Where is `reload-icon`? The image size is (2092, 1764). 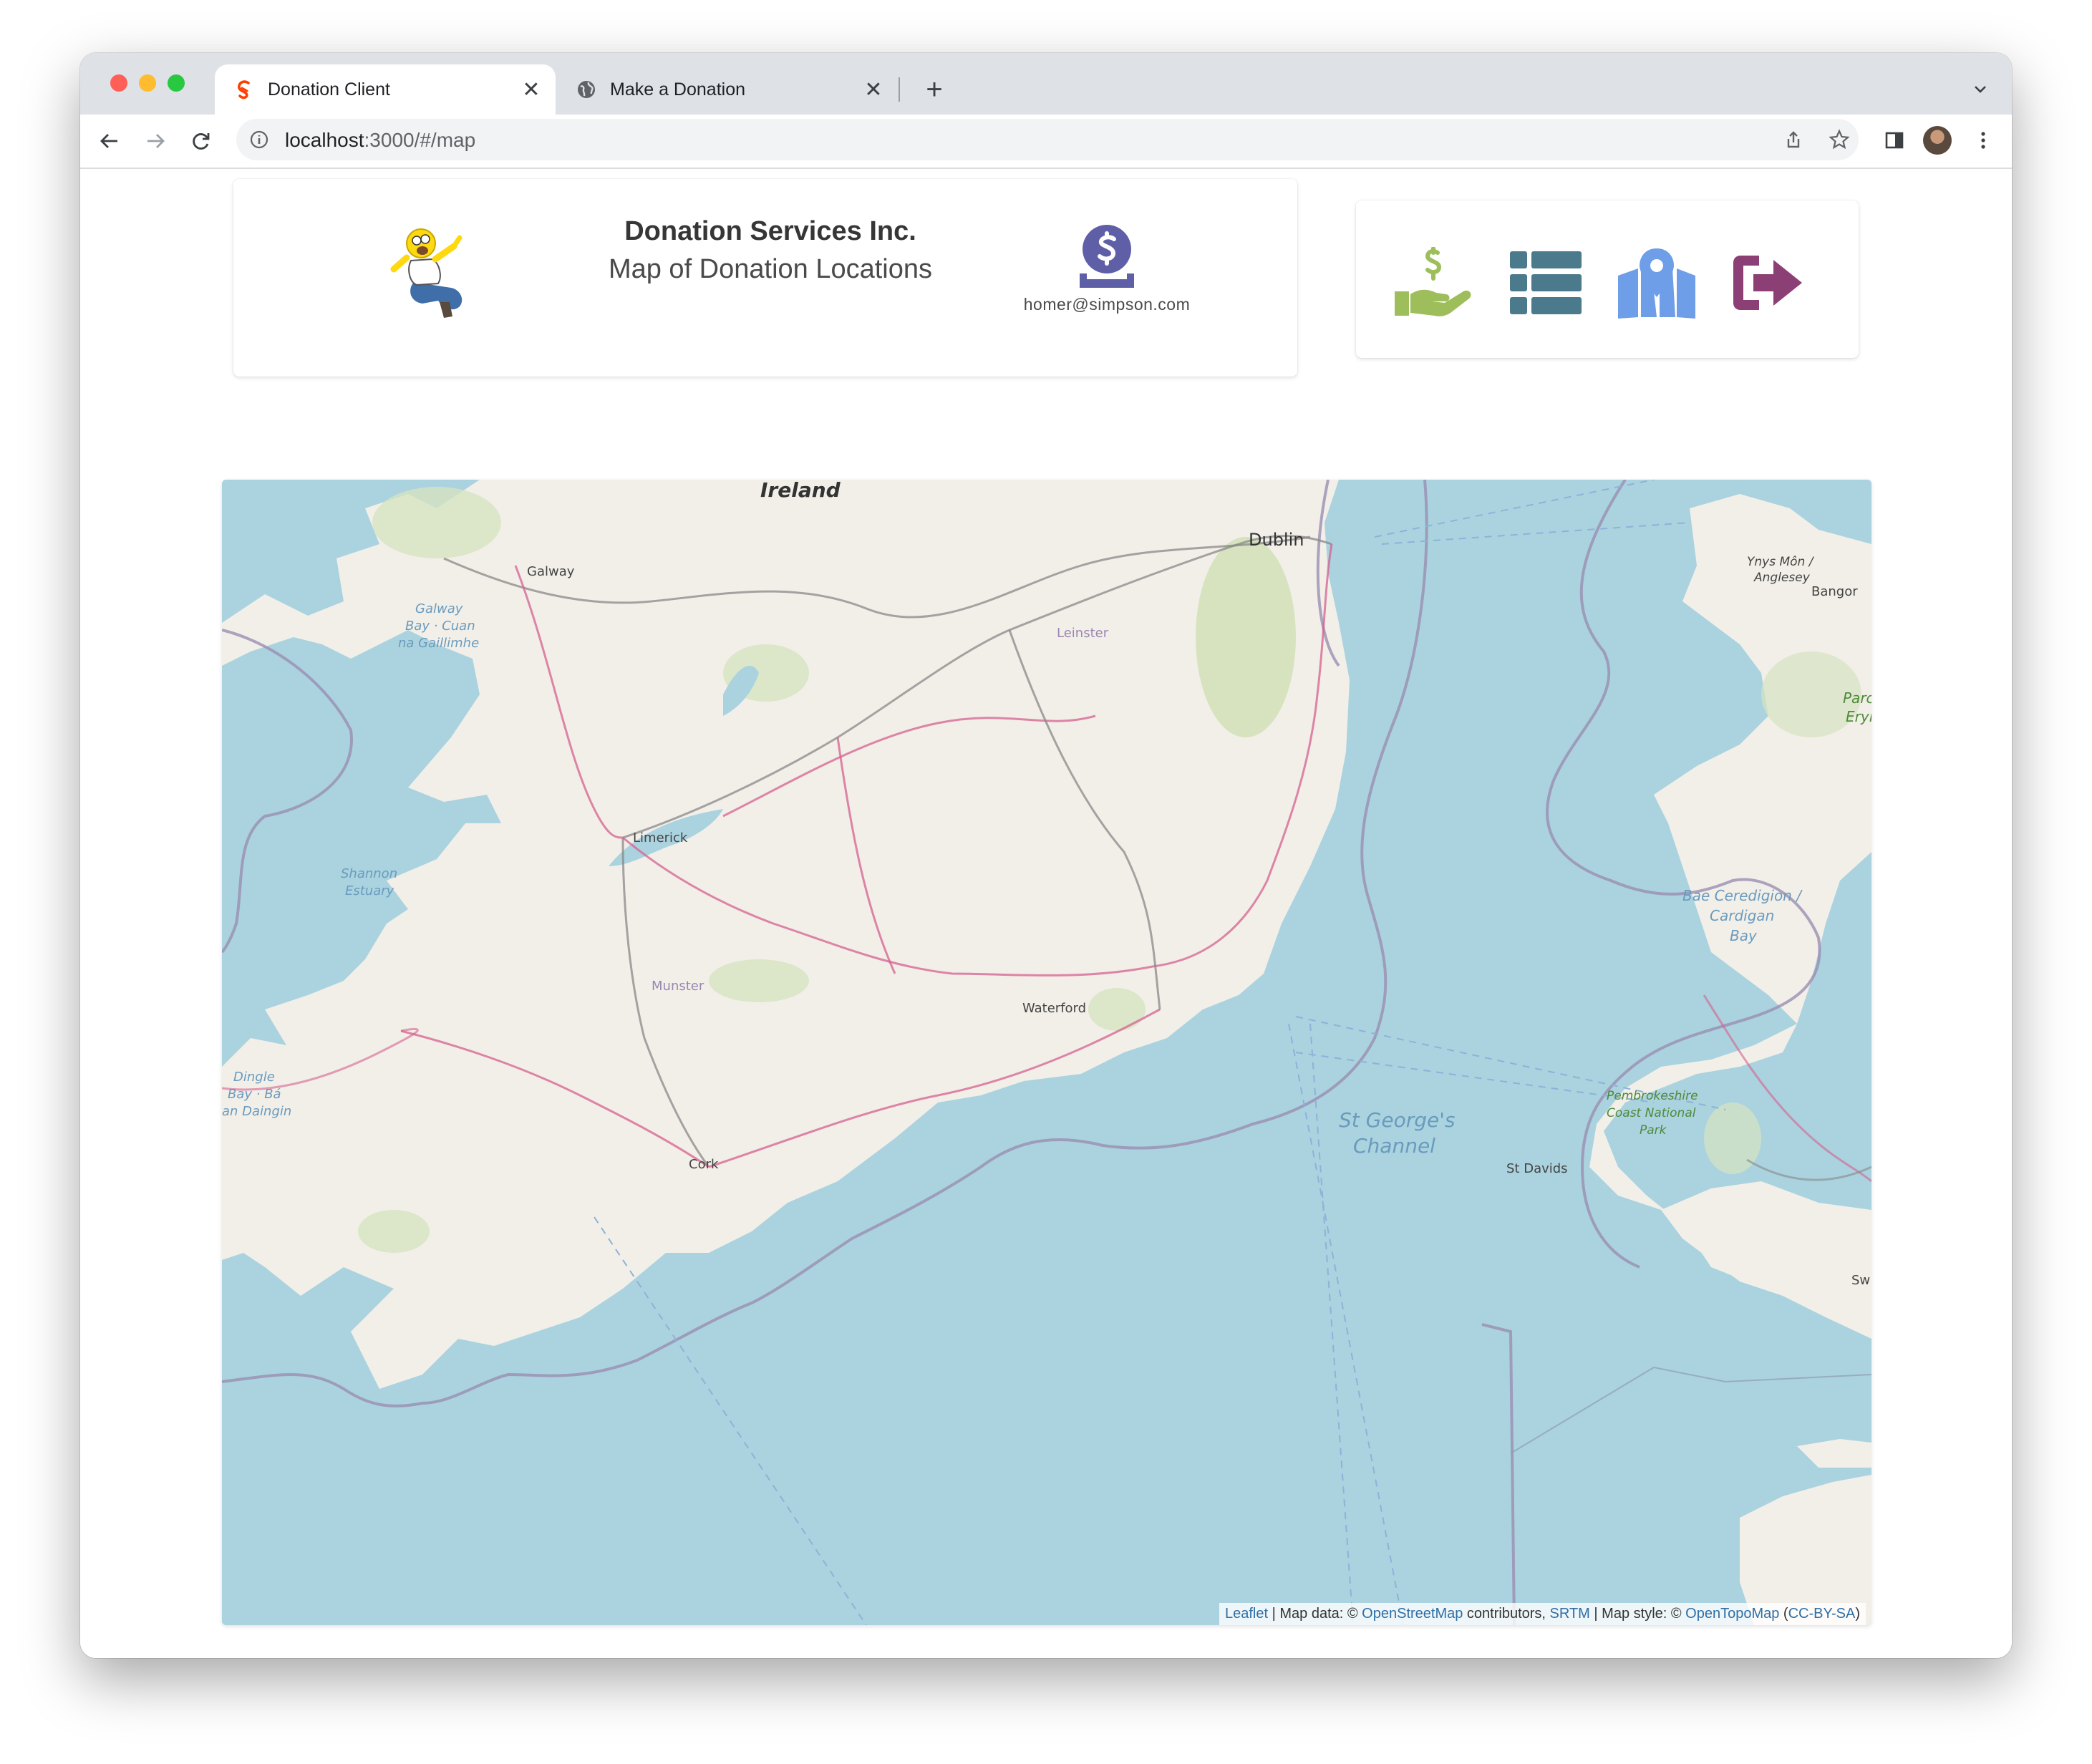
reload-icon is located at coordinates (201, 141).